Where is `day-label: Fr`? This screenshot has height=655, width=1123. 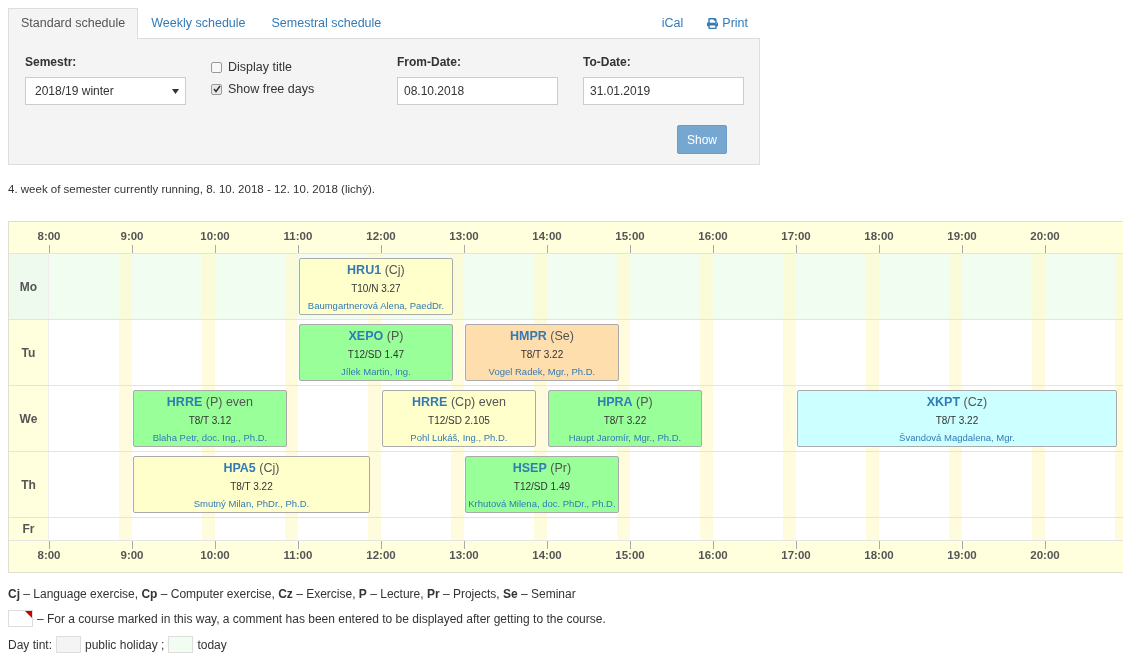 day-label: Fr is located at coordinates (29, 529).